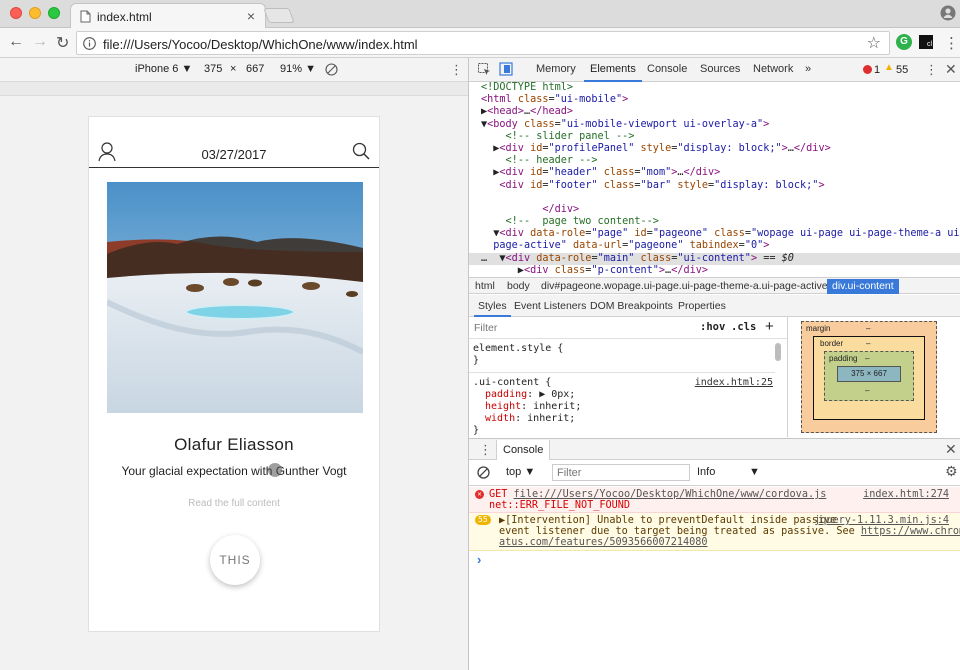  Describe the element at coordinates (89, 43) in the screenshot. I see `info-icon` at that location.